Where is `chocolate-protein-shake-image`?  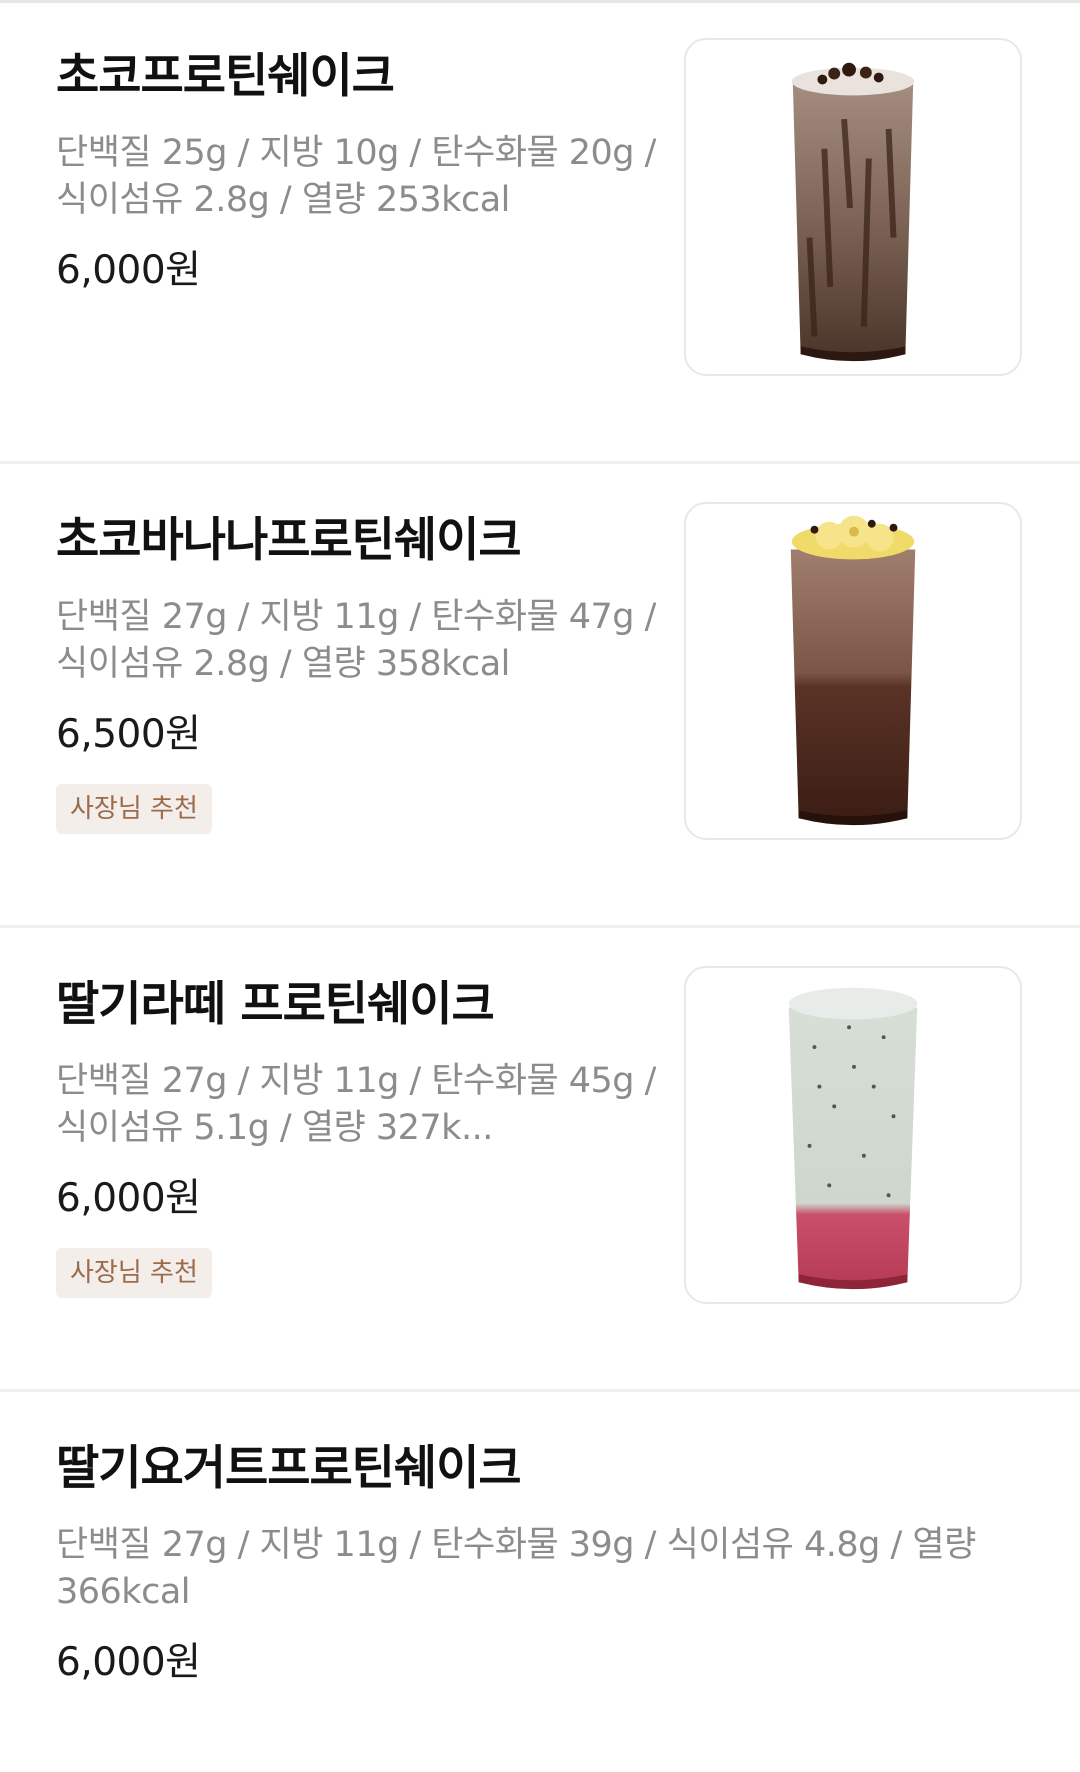 chocolate-protein-shake-image is located at coordinates (853, 212).